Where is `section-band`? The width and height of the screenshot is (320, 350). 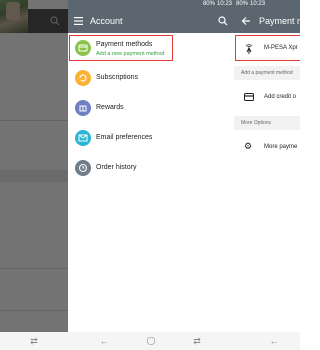
section-band is located at coordinates (34, 176).